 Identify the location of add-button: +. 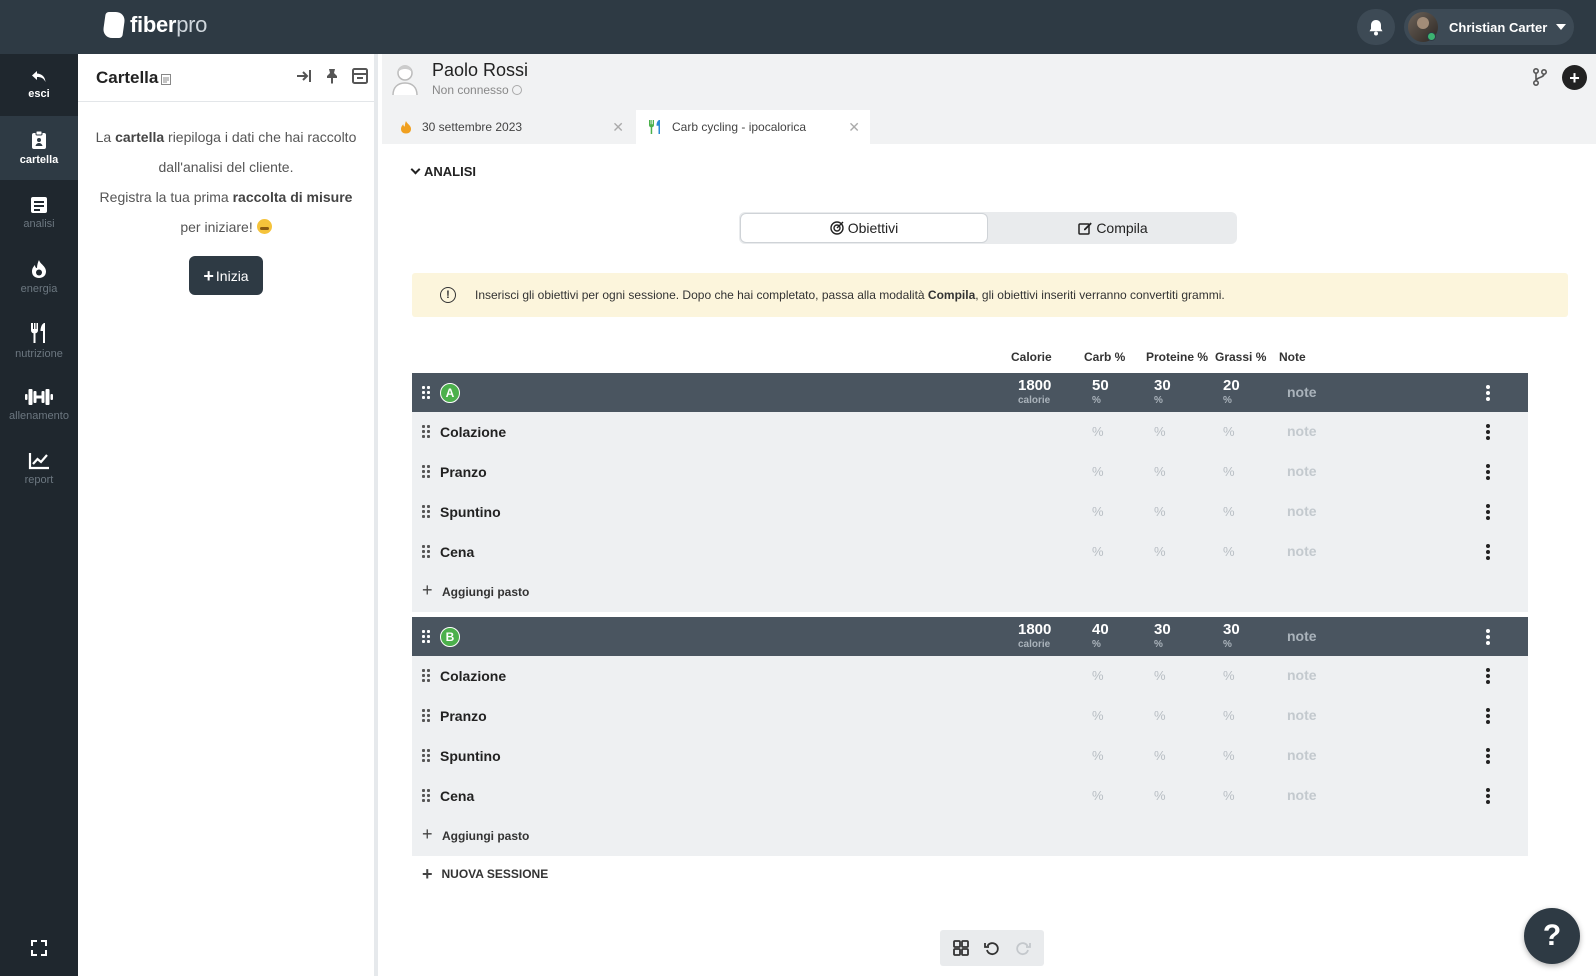
(1574, 77).